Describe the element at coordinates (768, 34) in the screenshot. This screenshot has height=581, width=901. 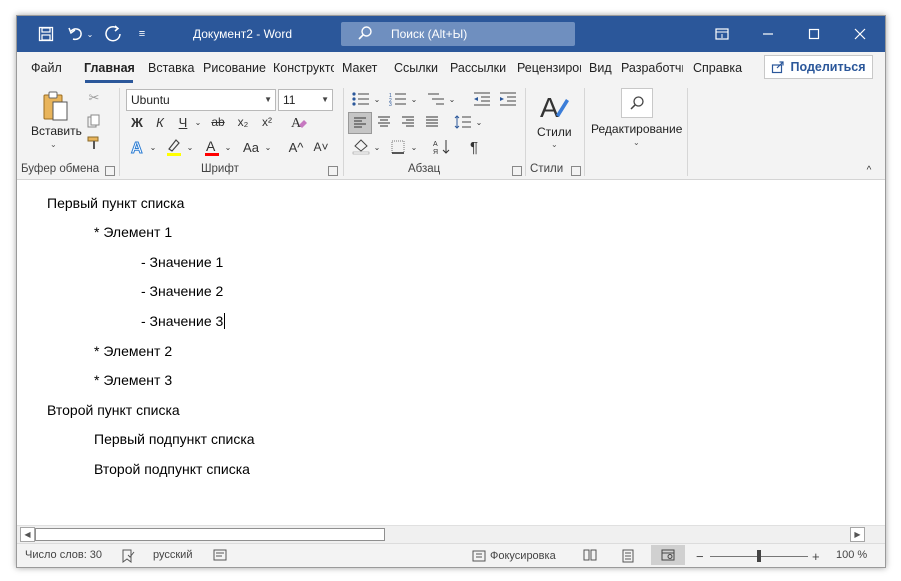
I see `minimize-button` at that location.